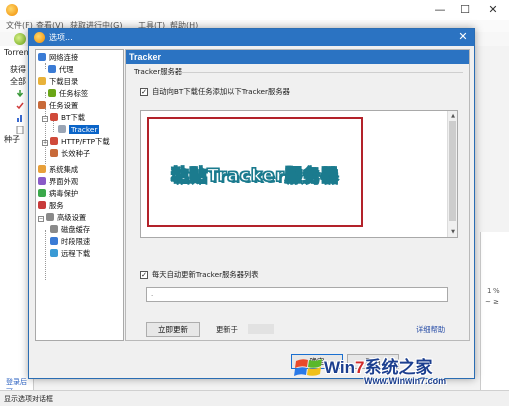 This screenshot has height=406, width=509. What do you see at coordinates (453, 116) in the screenshot?
I see `scroll-up-icon: ▲` at bounding box center [453, 116].